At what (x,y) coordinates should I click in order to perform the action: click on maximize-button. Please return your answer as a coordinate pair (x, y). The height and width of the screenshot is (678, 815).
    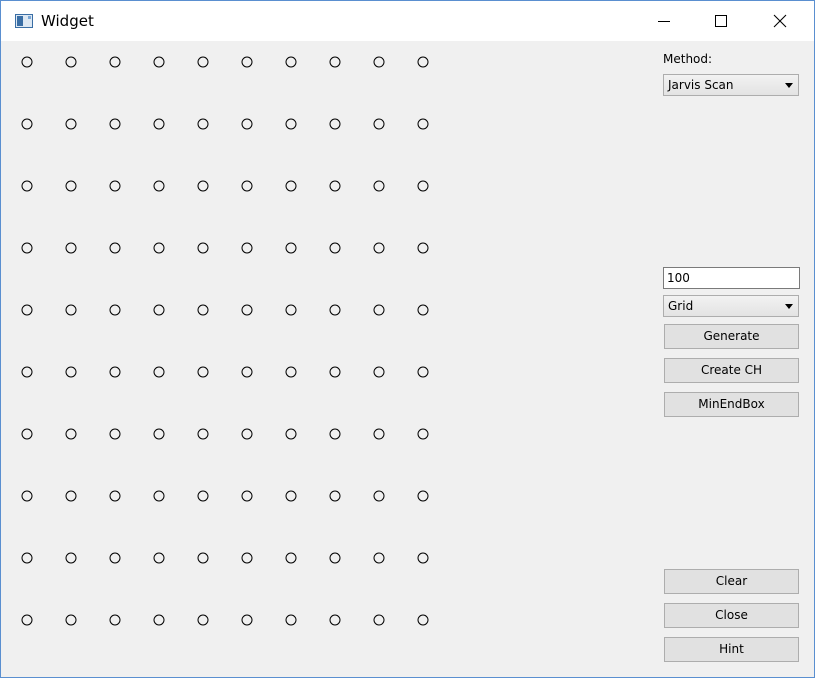
    Looking at the image, I should click on (721, 21).